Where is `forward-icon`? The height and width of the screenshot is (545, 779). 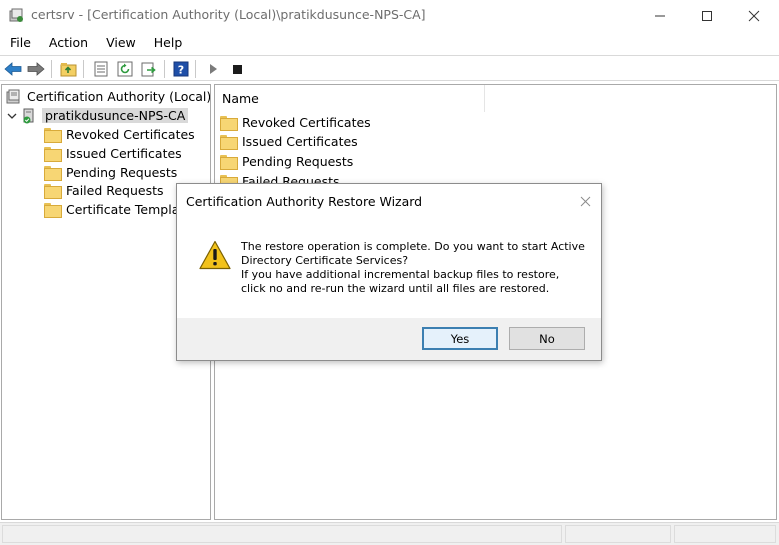 forward-icon is located at coordinates (36, 69).